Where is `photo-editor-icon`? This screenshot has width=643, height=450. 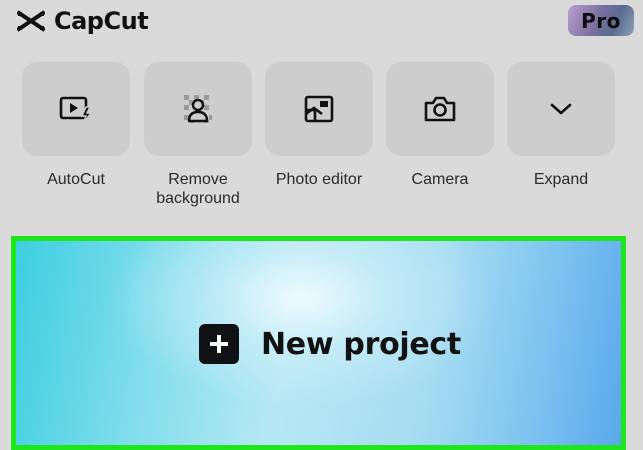
photo-editor-icon is located at coordinates (319, 109).